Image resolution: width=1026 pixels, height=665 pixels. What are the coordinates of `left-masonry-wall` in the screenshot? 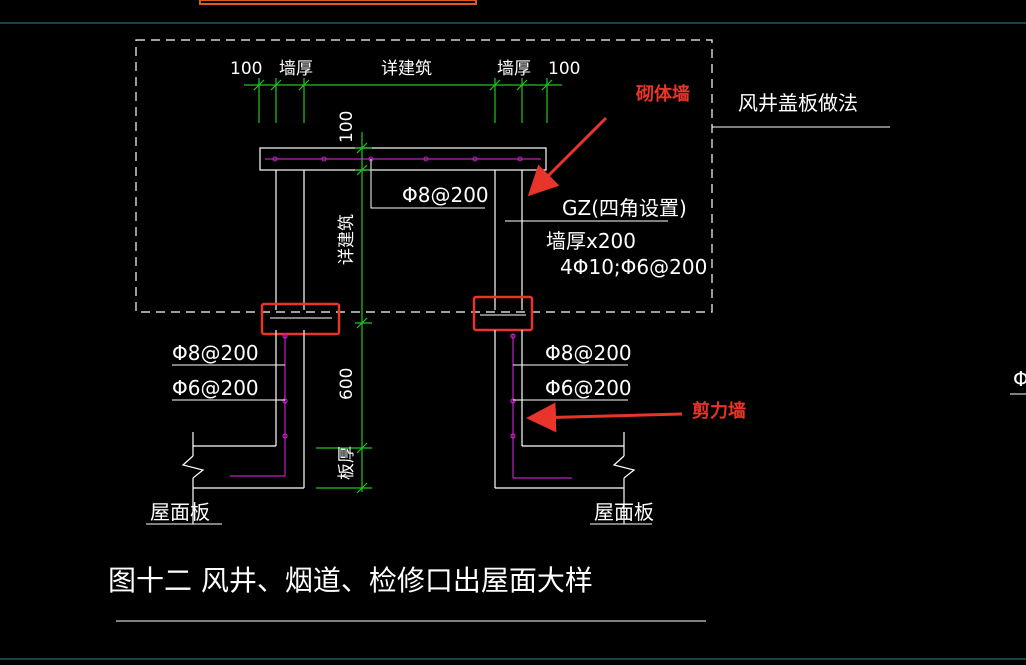 It's located at (290, 240).